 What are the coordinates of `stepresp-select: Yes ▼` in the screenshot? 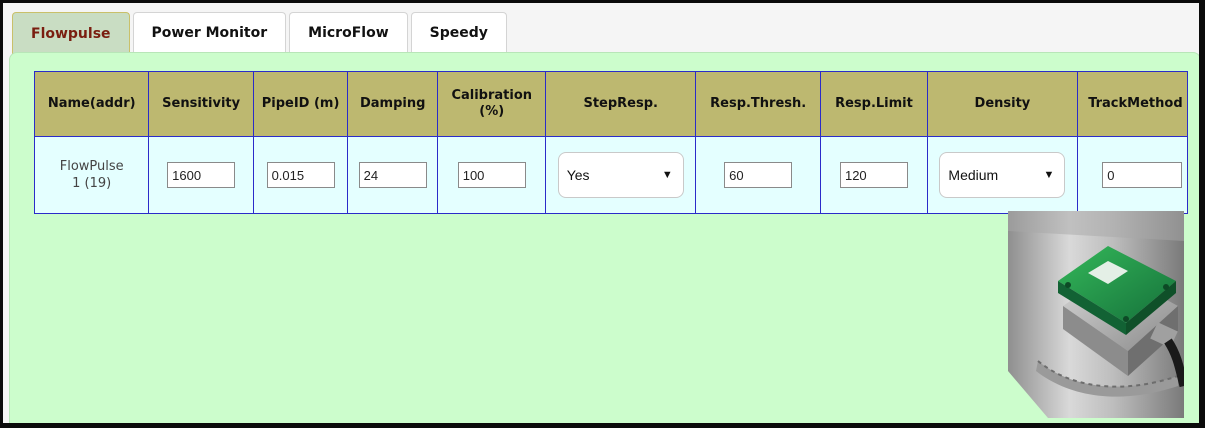 It's located at (620, 175).